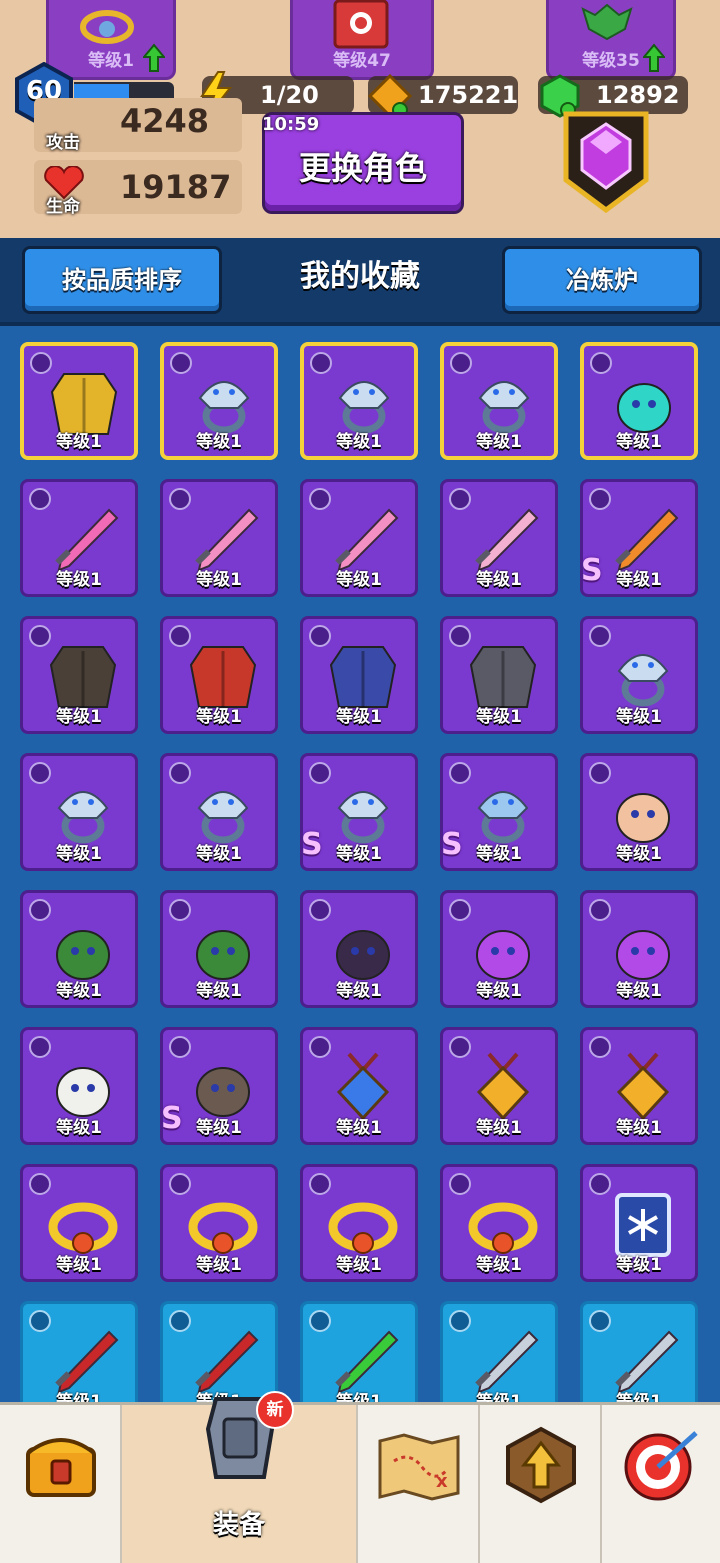 The width and height of the screenshot is (720, 1563). What do you see at coordinates (223, 817) in the screenshot?
I see `bull-ring-icon` at bounding box center [223, 817].